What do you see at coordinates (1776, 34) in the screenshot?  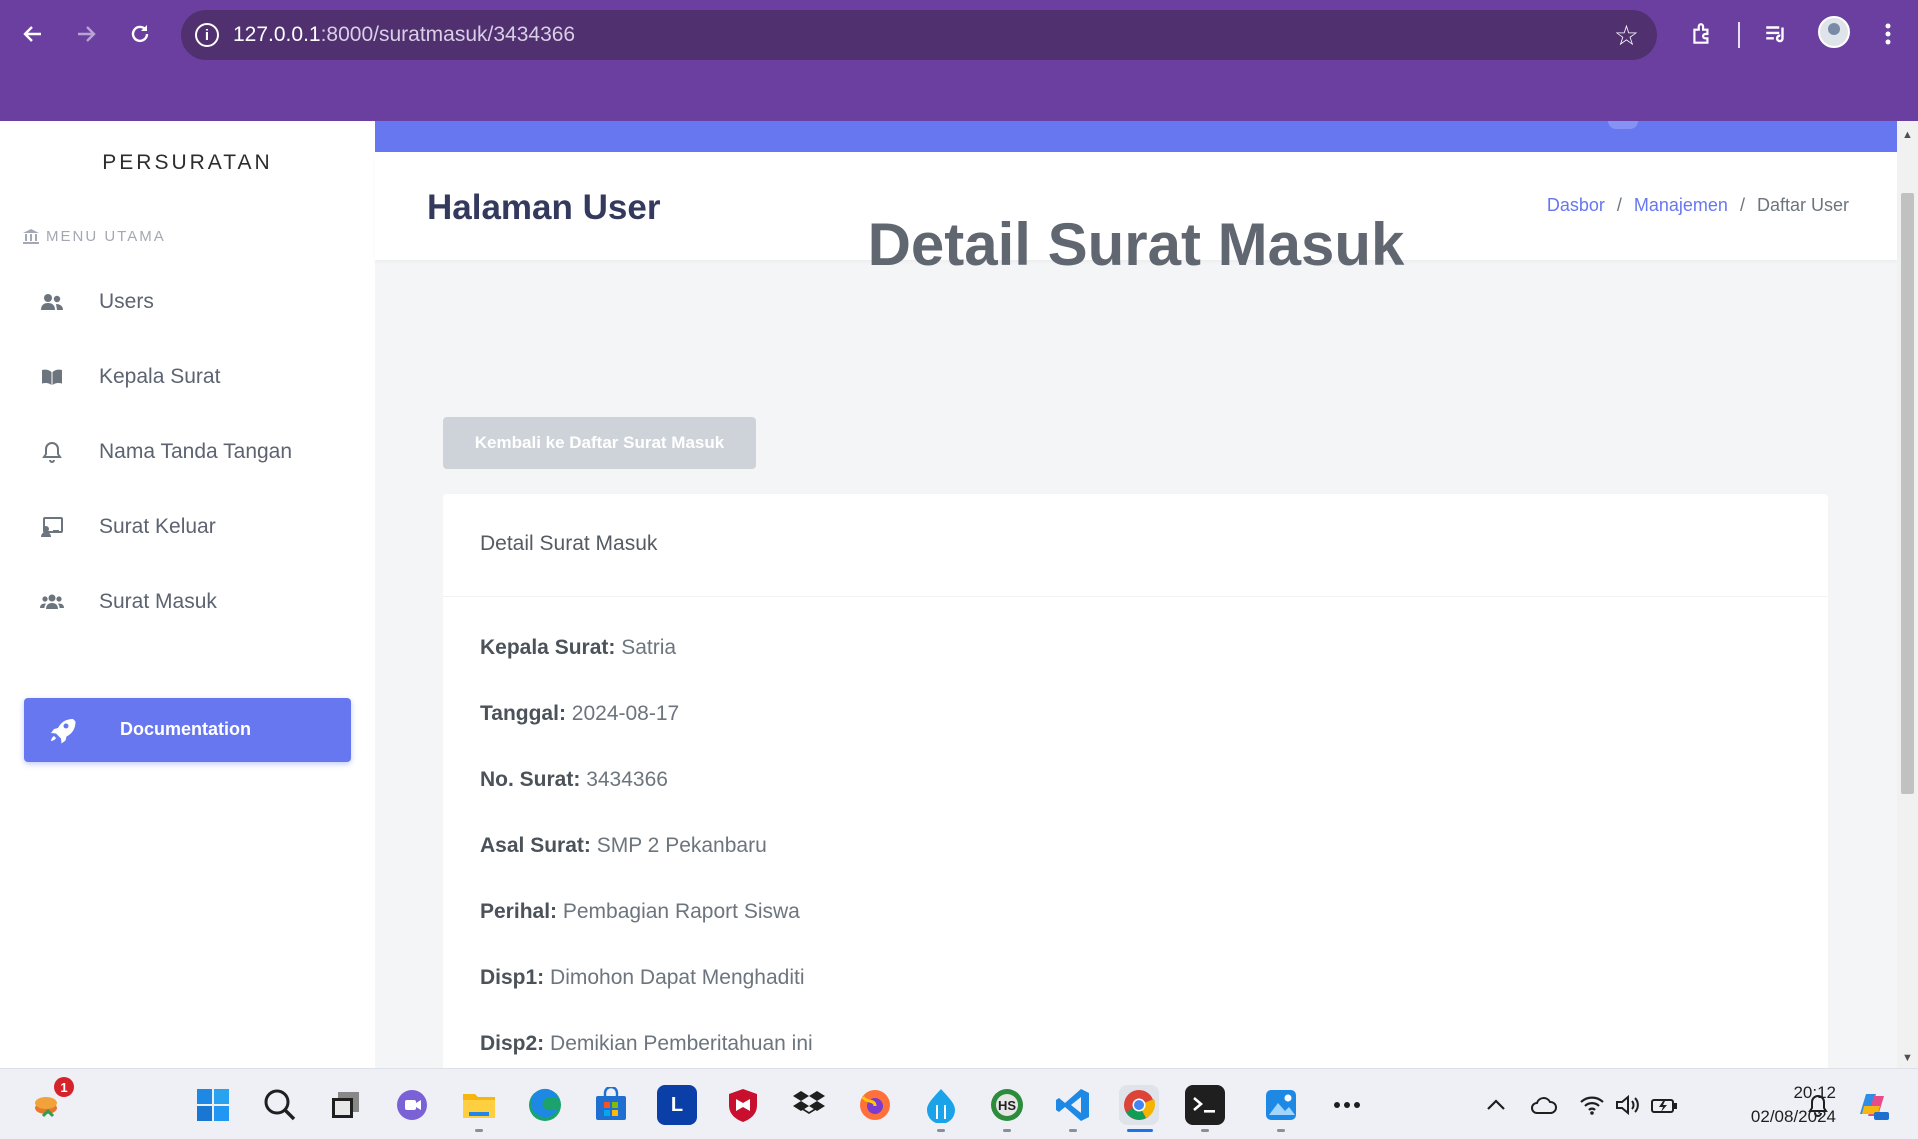 I see `media-queue-icon` at bounding box center [1776, 34].